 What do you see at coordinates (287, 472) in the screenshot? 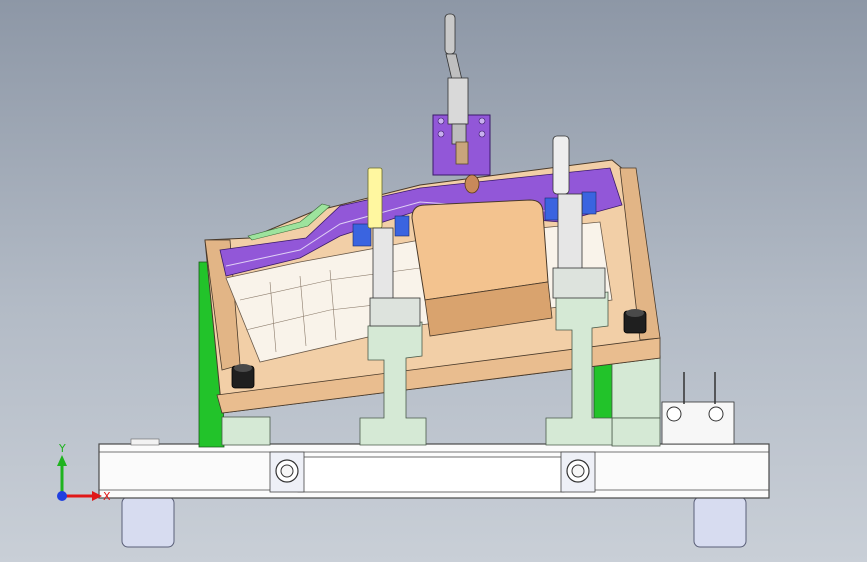
I see `base-bushing-left` at bounding box center [287, 472].